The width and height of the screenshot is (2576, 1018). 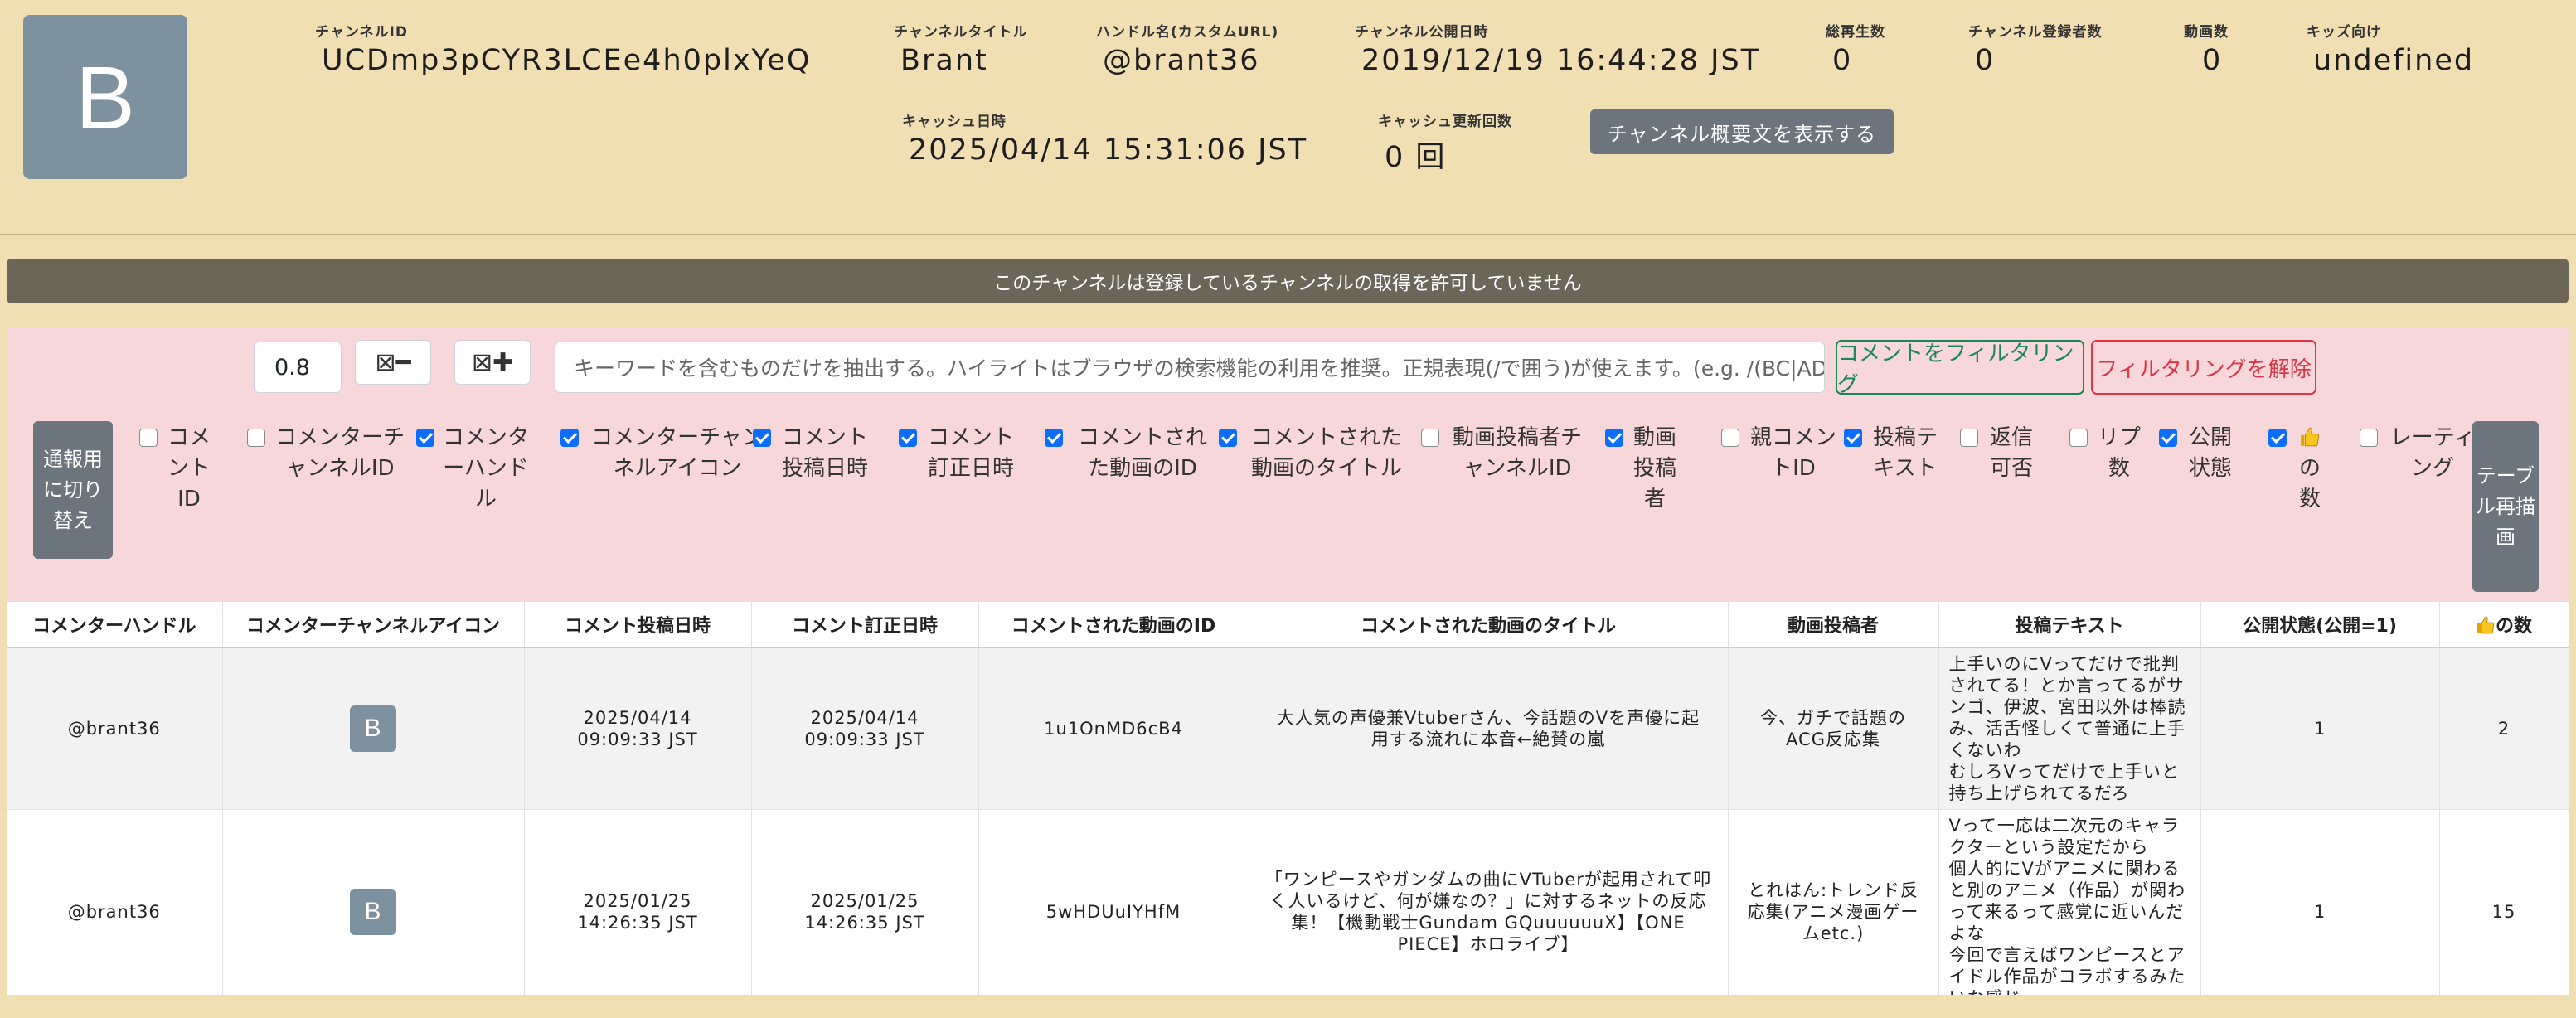 I want to click on column-option: コメンターチャンネルID, so click(x=326, y=453).